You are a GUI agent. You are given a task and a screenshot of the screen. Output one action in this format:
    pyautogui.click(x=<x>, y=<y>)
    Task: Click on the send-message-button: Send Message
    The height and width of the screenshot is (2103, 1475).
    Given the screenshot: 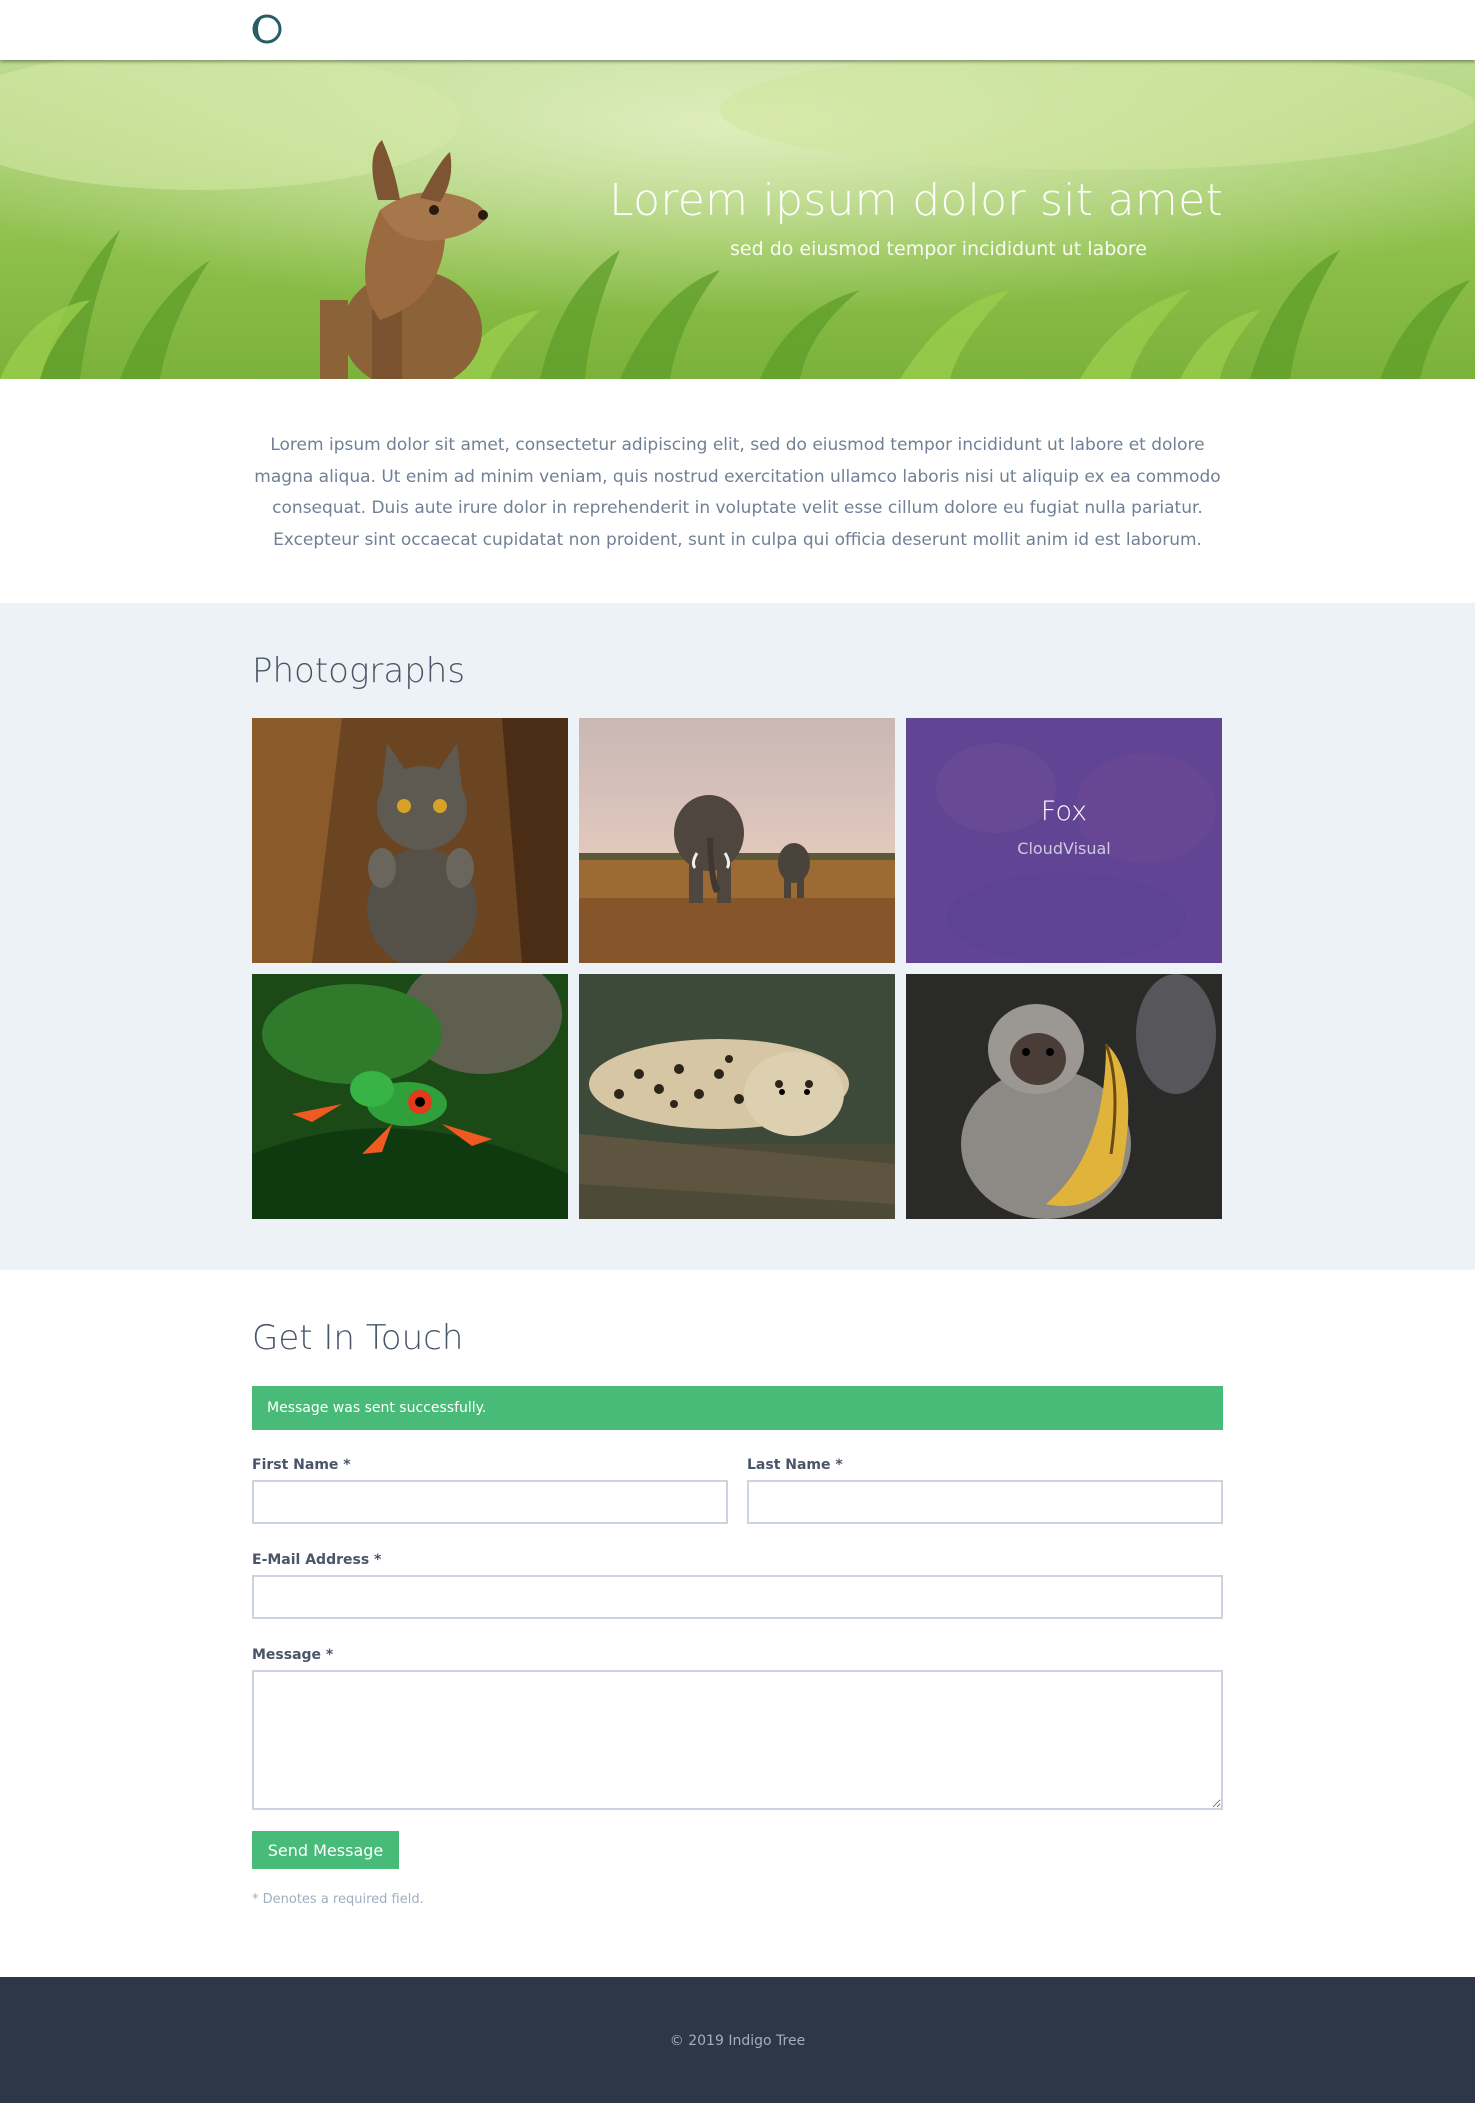 What is the action you would take?
    pyautogui.click(x=325, y=1850)
    